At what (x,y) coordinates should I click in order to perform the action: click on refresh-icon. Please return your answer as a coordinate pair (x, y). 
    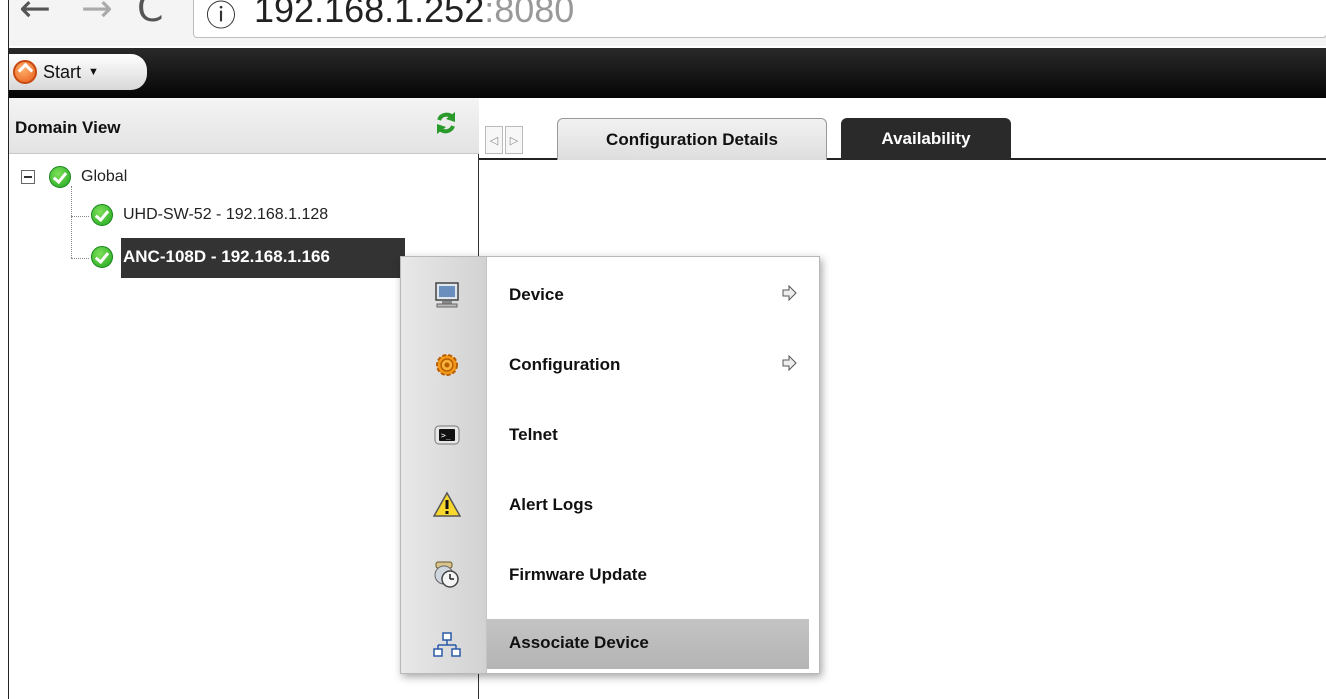
    Looking at the image, I should click on (446, 123).